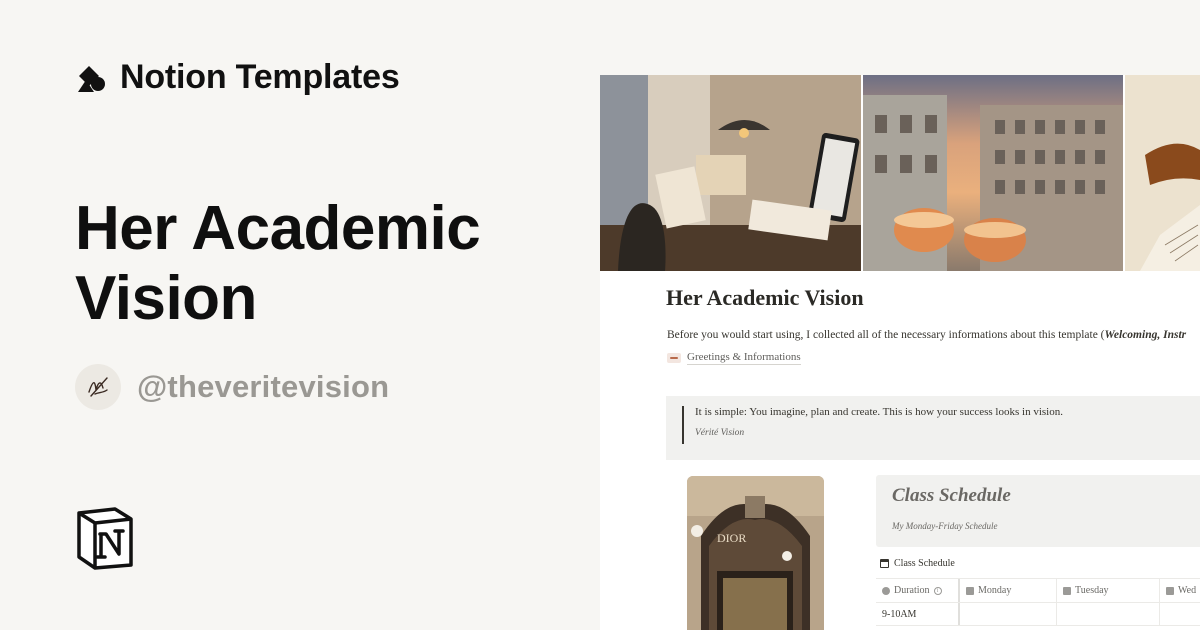  I want to click on database-title: Class Schedule, so click(917, 563).